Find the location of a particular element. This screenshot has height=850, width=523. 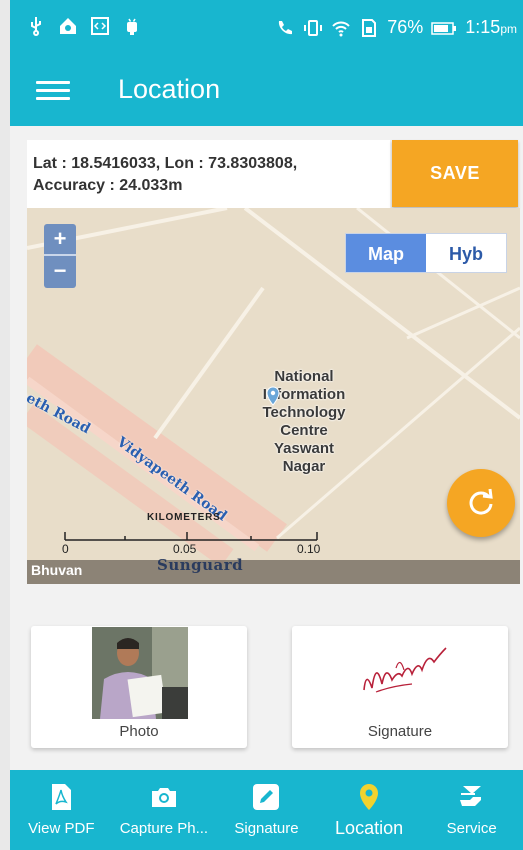

place-label-line: Centre is located at coordinates (304, 430).